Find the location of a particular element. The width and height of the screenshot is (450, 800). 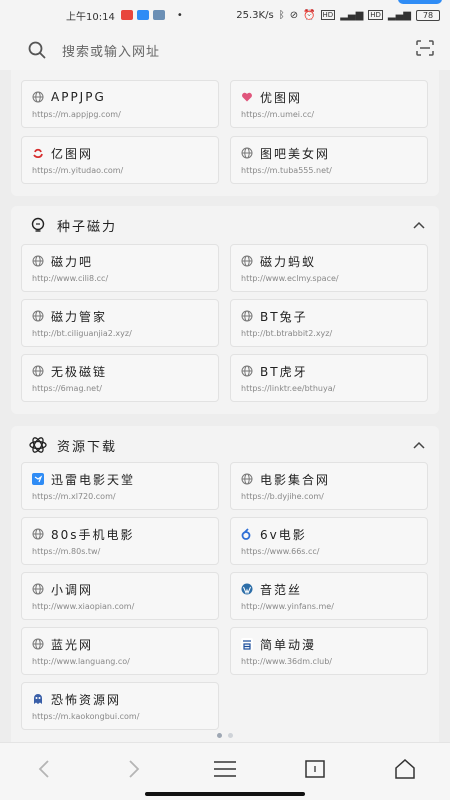

site-tile: 6v电影 https://www.66s.cc/ is located at coordinates (329, 541).